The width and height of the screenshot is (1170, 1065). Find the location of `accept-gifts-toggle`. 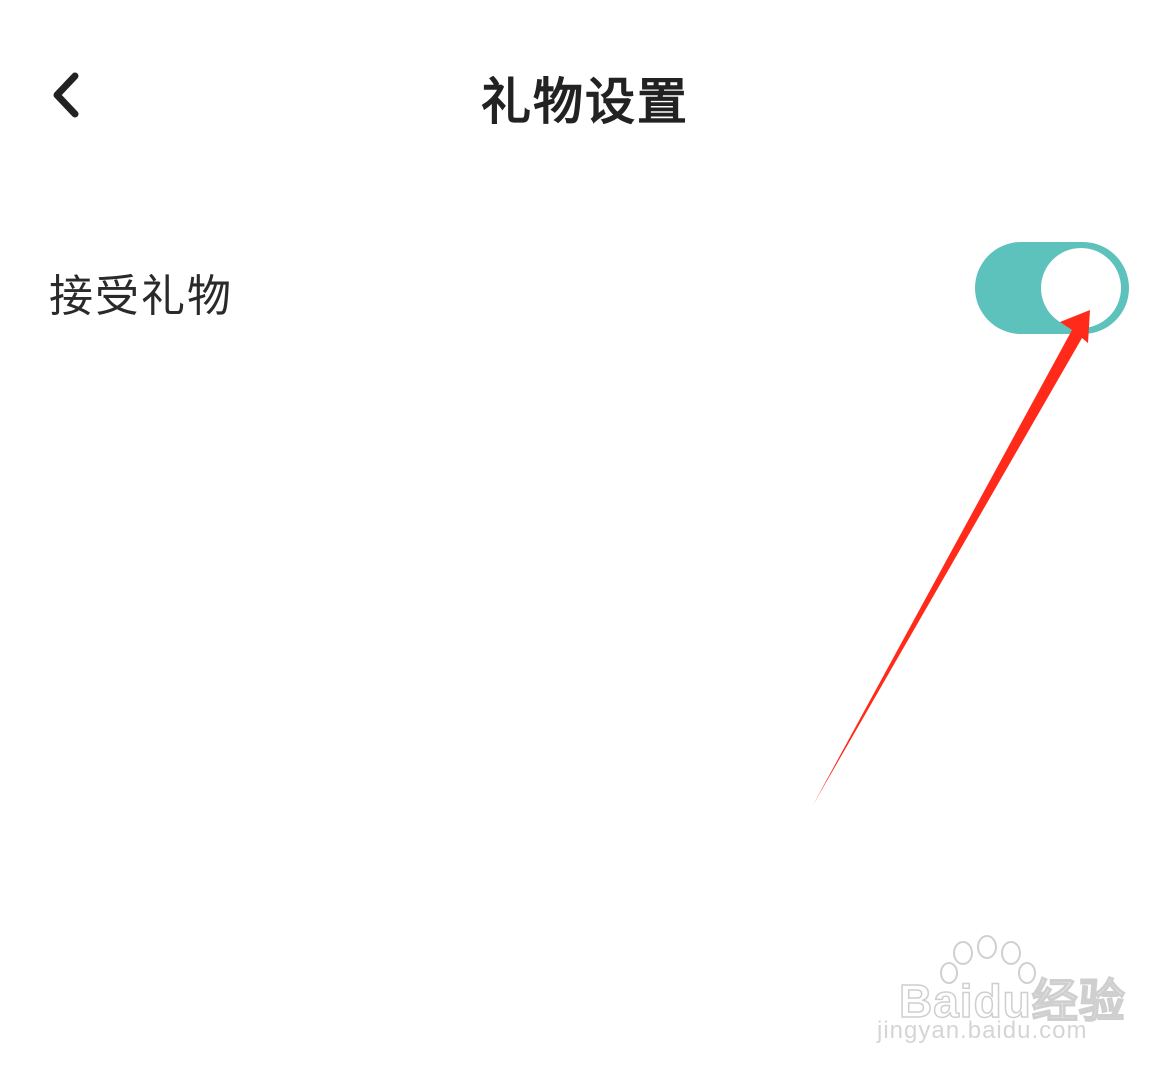

accept-gifts-toggle is located at coordinates (1052, 288).